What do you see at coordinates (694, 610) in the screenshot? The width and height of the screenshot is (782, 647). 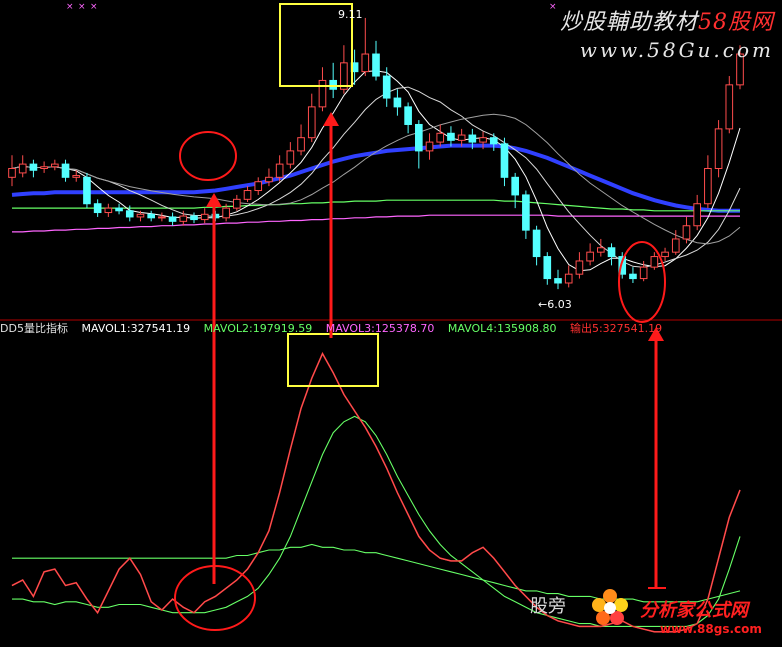 I see `watermark-logo-text: 分析家公式网` at bounding box center [694, 610].